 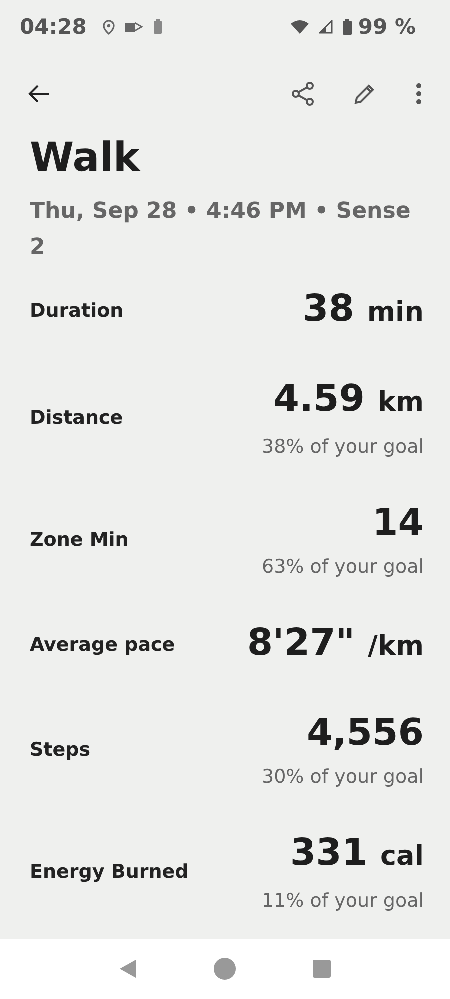 What do you see at coordinates (347, 27) in the screenshot?
I see `battery-icon` at bounding box center [347, 27].